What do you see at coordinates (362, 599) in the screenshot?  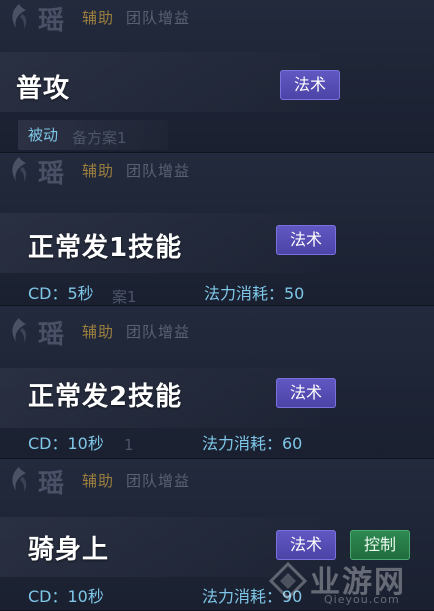 I see `watermark-url: Qieyou.com` at bounding box center [362, 599].